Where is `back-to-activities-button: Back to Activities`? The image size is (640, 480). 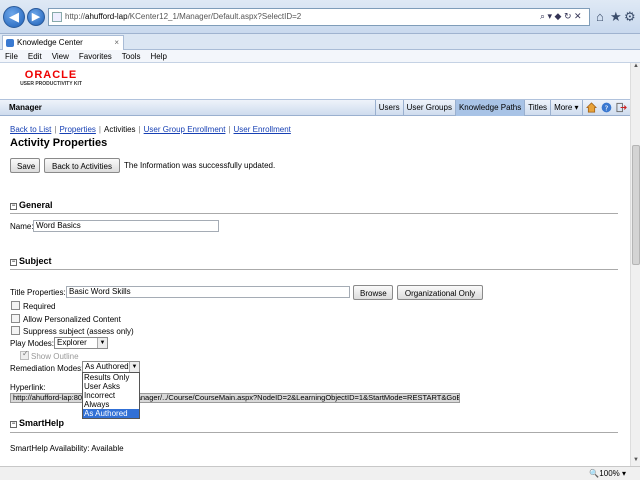 back-to-activities-button: Back to Activities is located at coordinates (82, 165).